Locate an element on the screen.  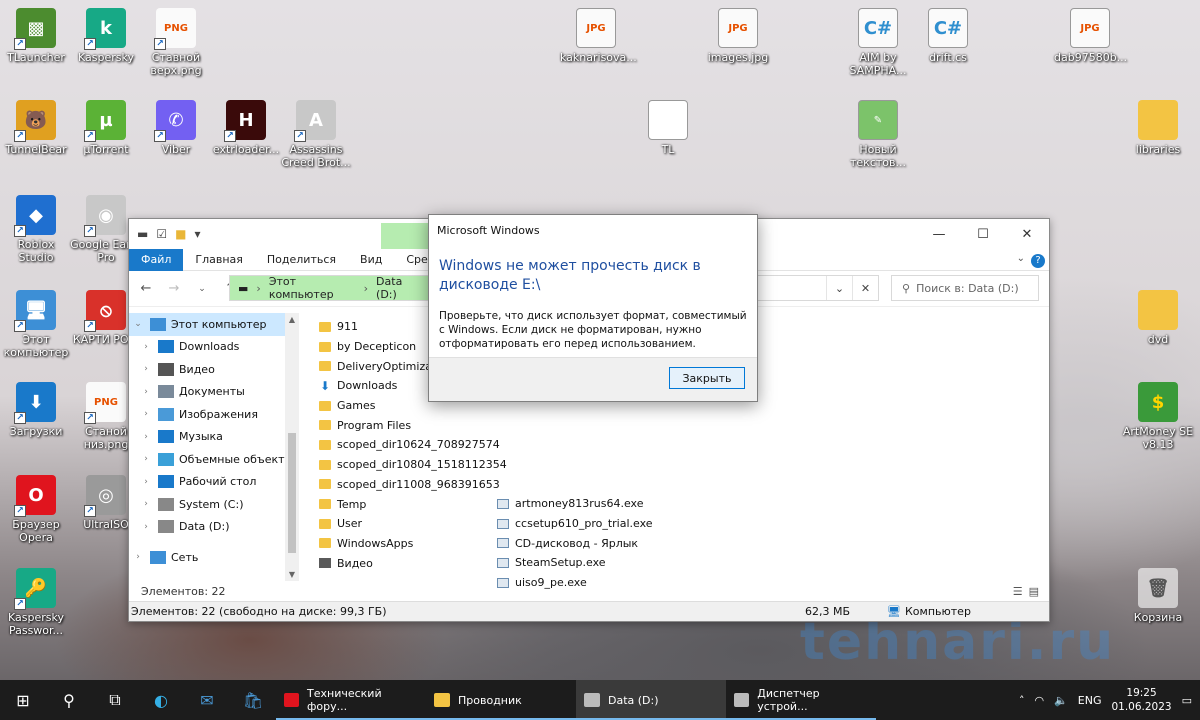
file-row: scoped_dir10624_708927574 is located at coordinates (409, 445).